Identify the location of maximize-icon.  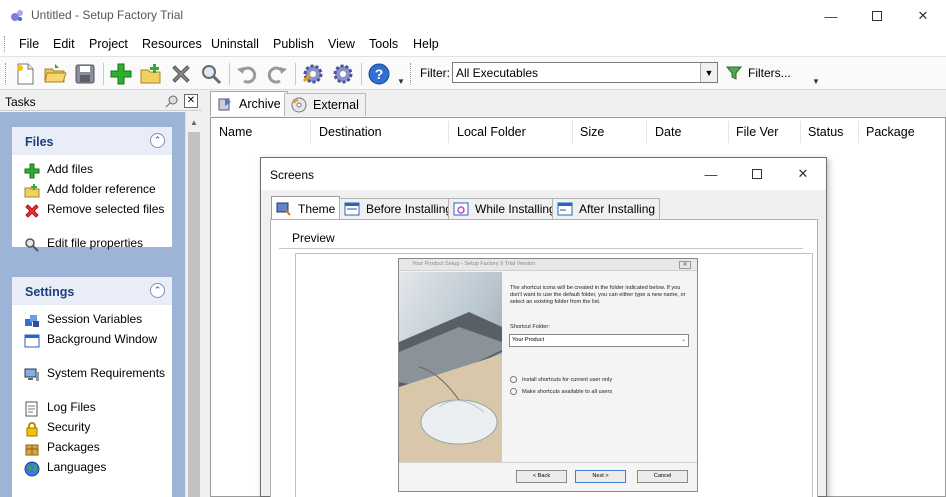
(757, 174).